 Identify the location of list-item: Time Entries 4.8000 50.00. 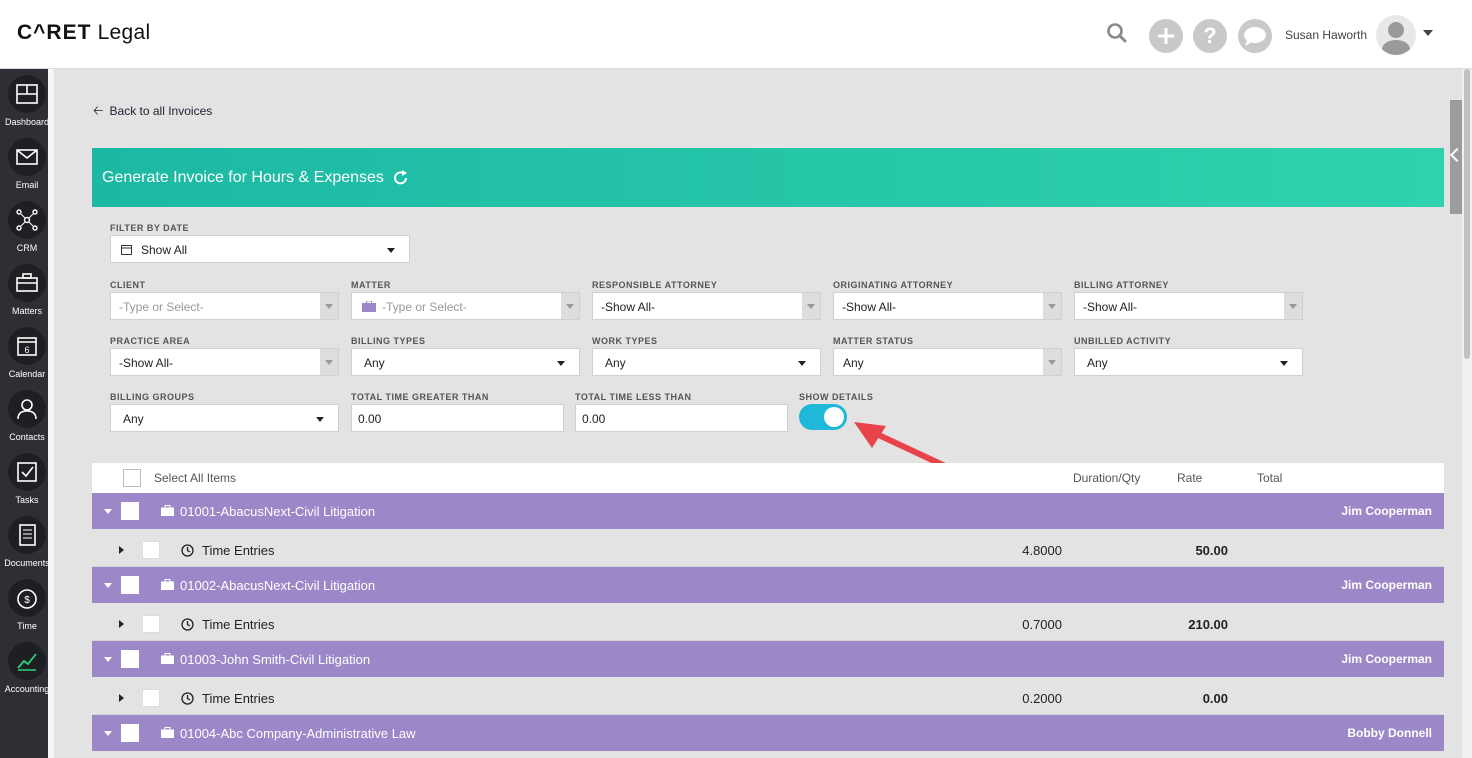
(768, 548).